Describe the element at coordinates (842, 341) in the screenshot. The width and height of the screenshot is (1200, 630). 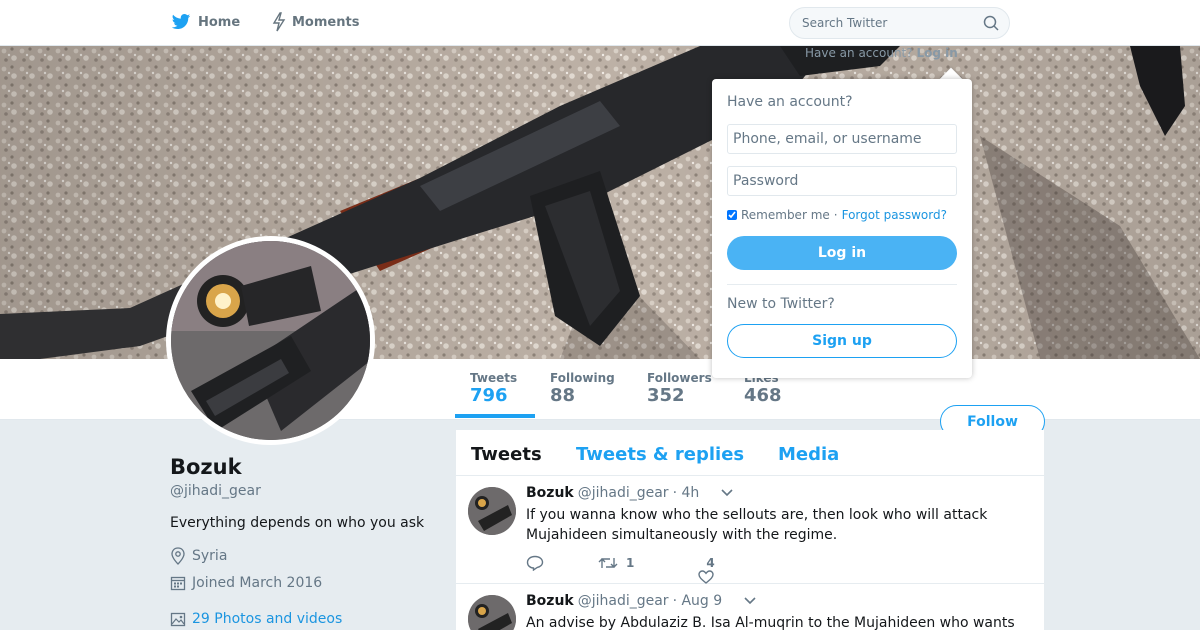
I see `signup-button: Sign up` at that location.